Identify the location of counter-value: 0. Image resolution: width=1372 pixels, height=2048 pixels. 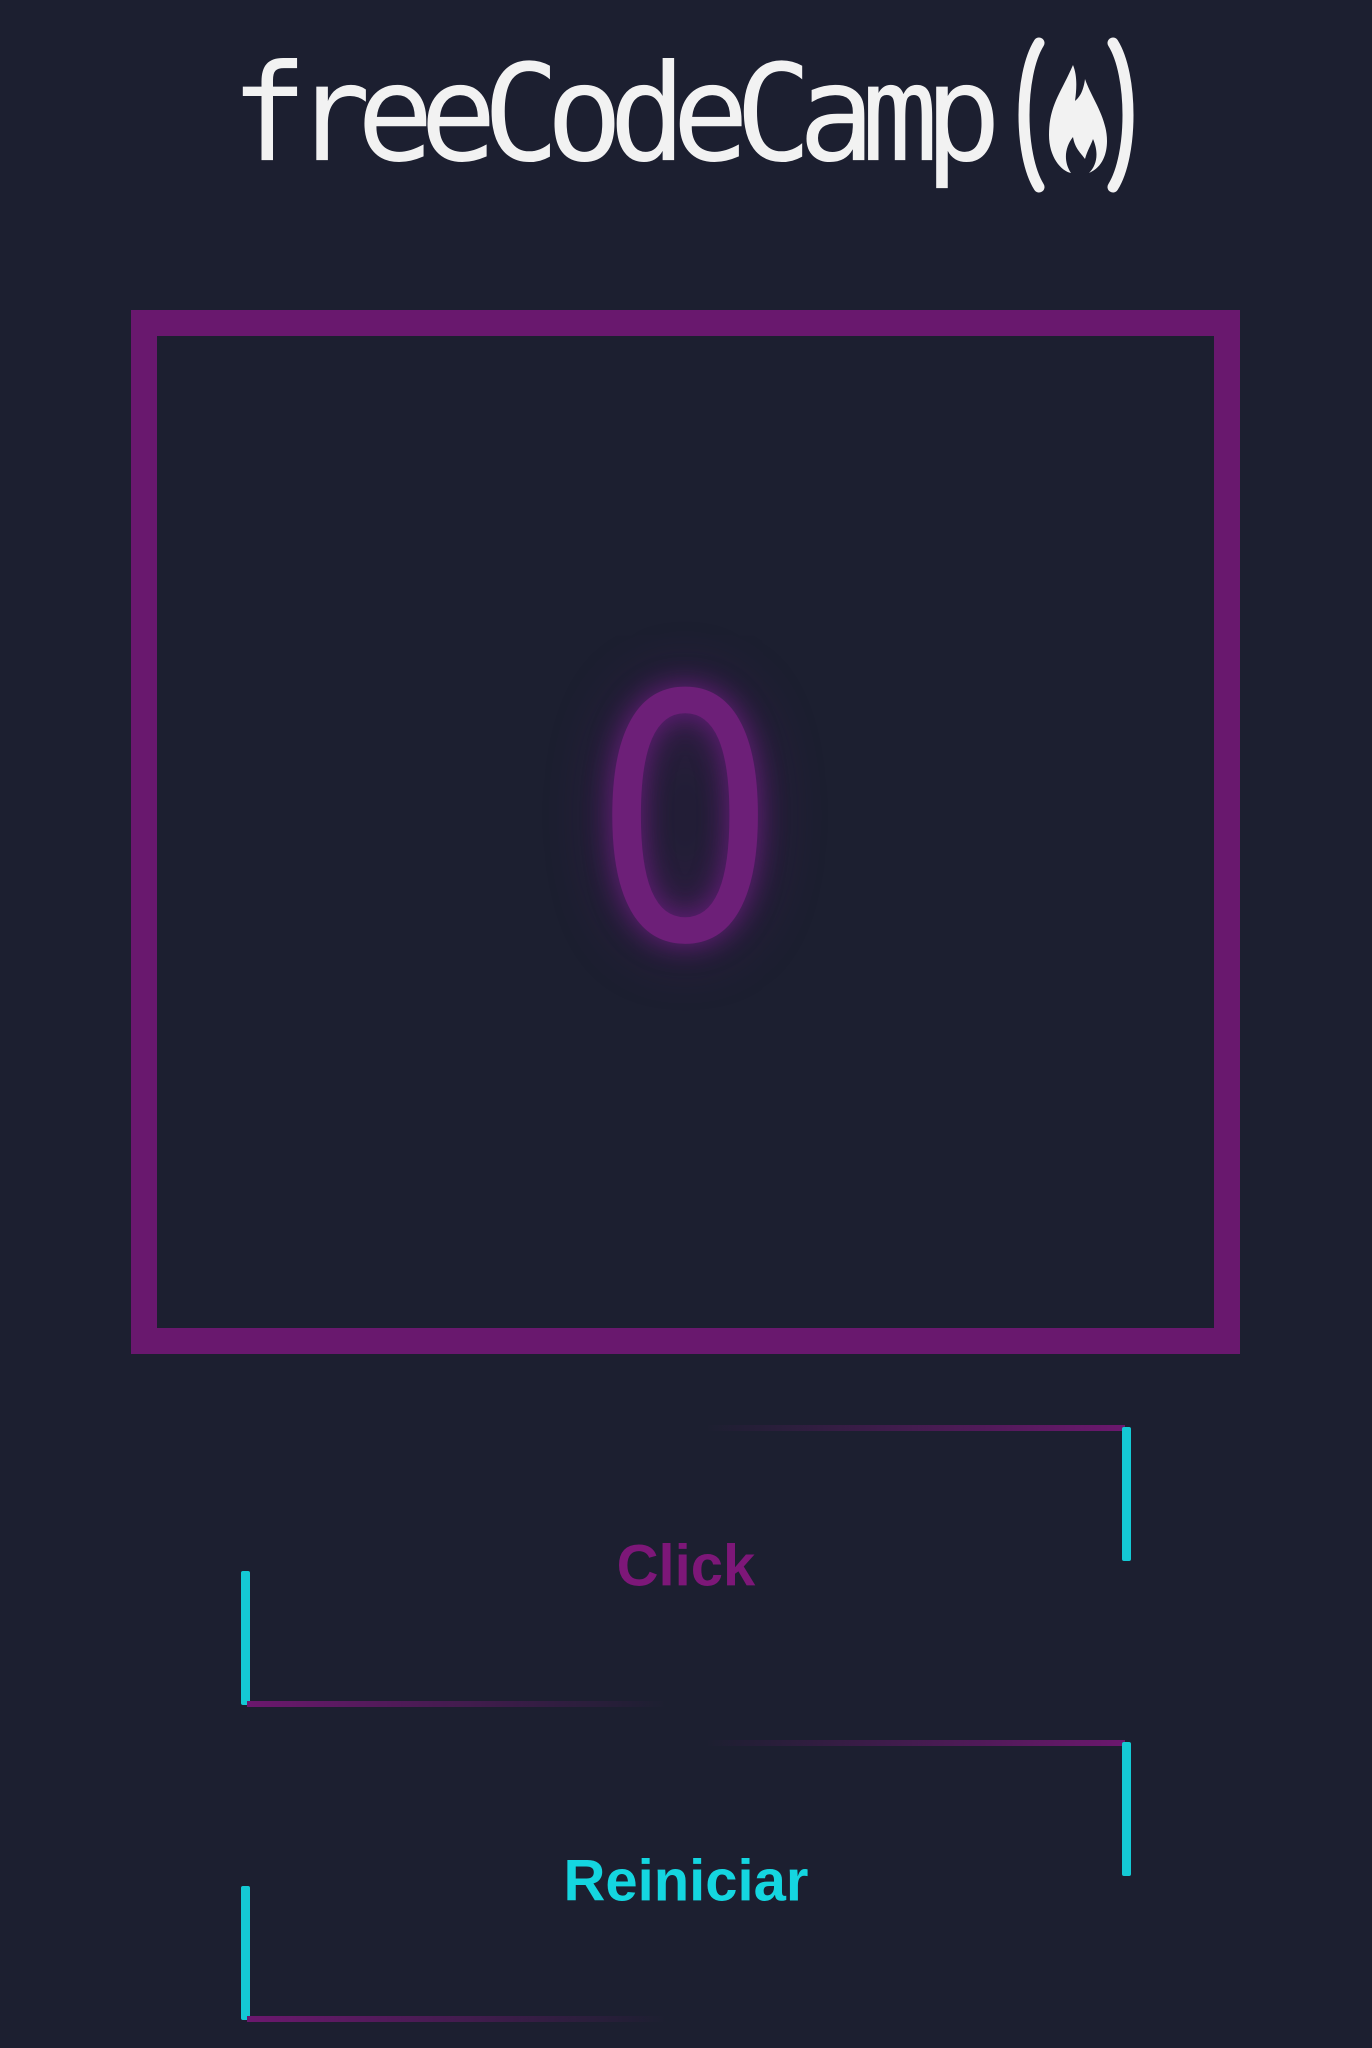
(685, 822).